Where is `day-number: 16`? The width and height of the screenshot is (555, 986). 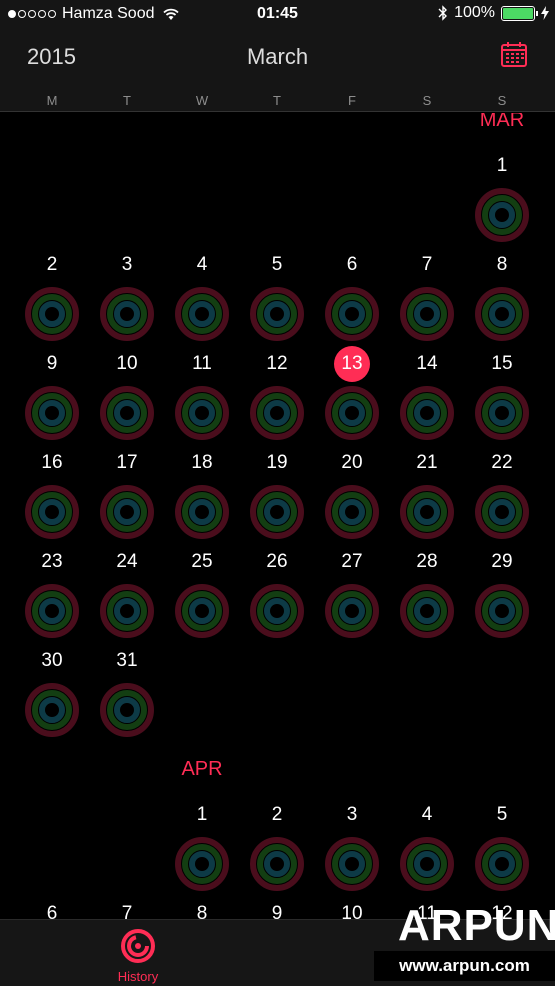 day-number: 16 is located at coordinates (52, 463).